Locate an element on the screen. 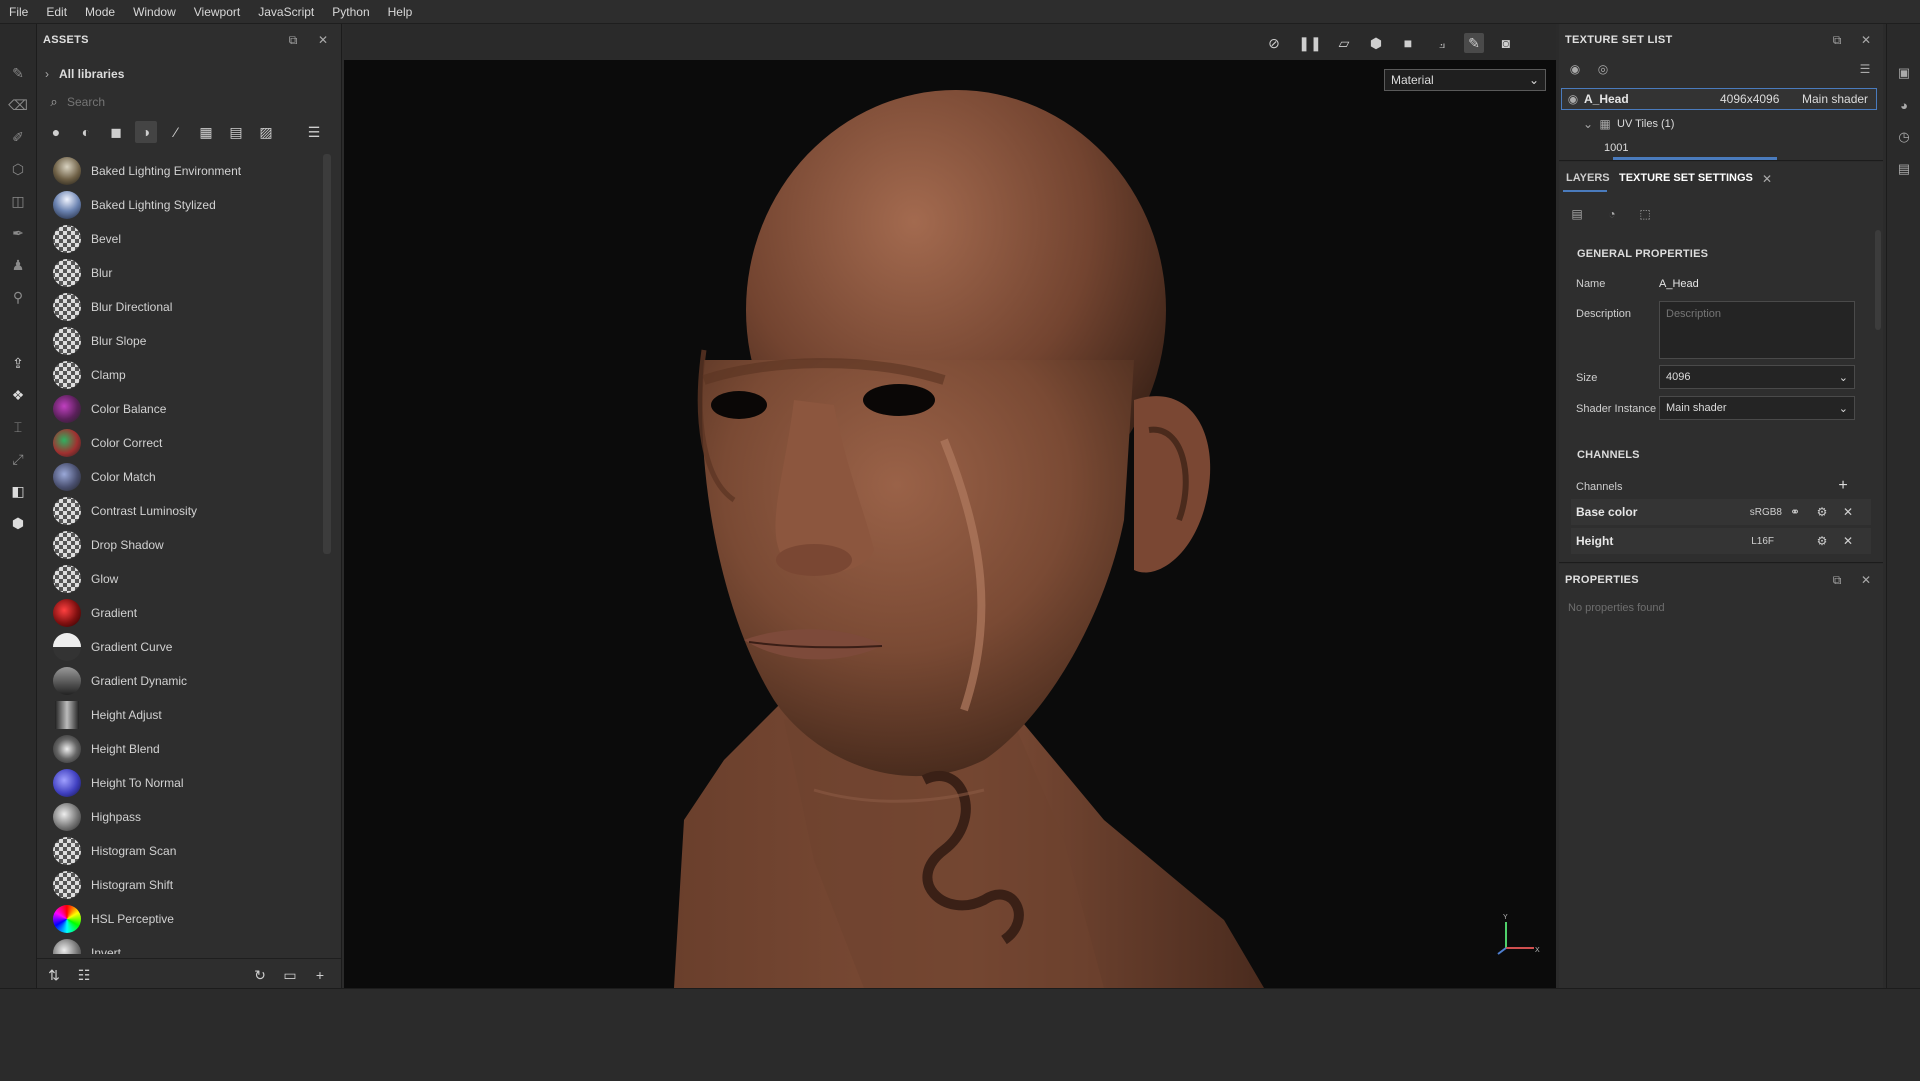  geometry-mask-icon: ⬡ is located at coordinates (18, 169).